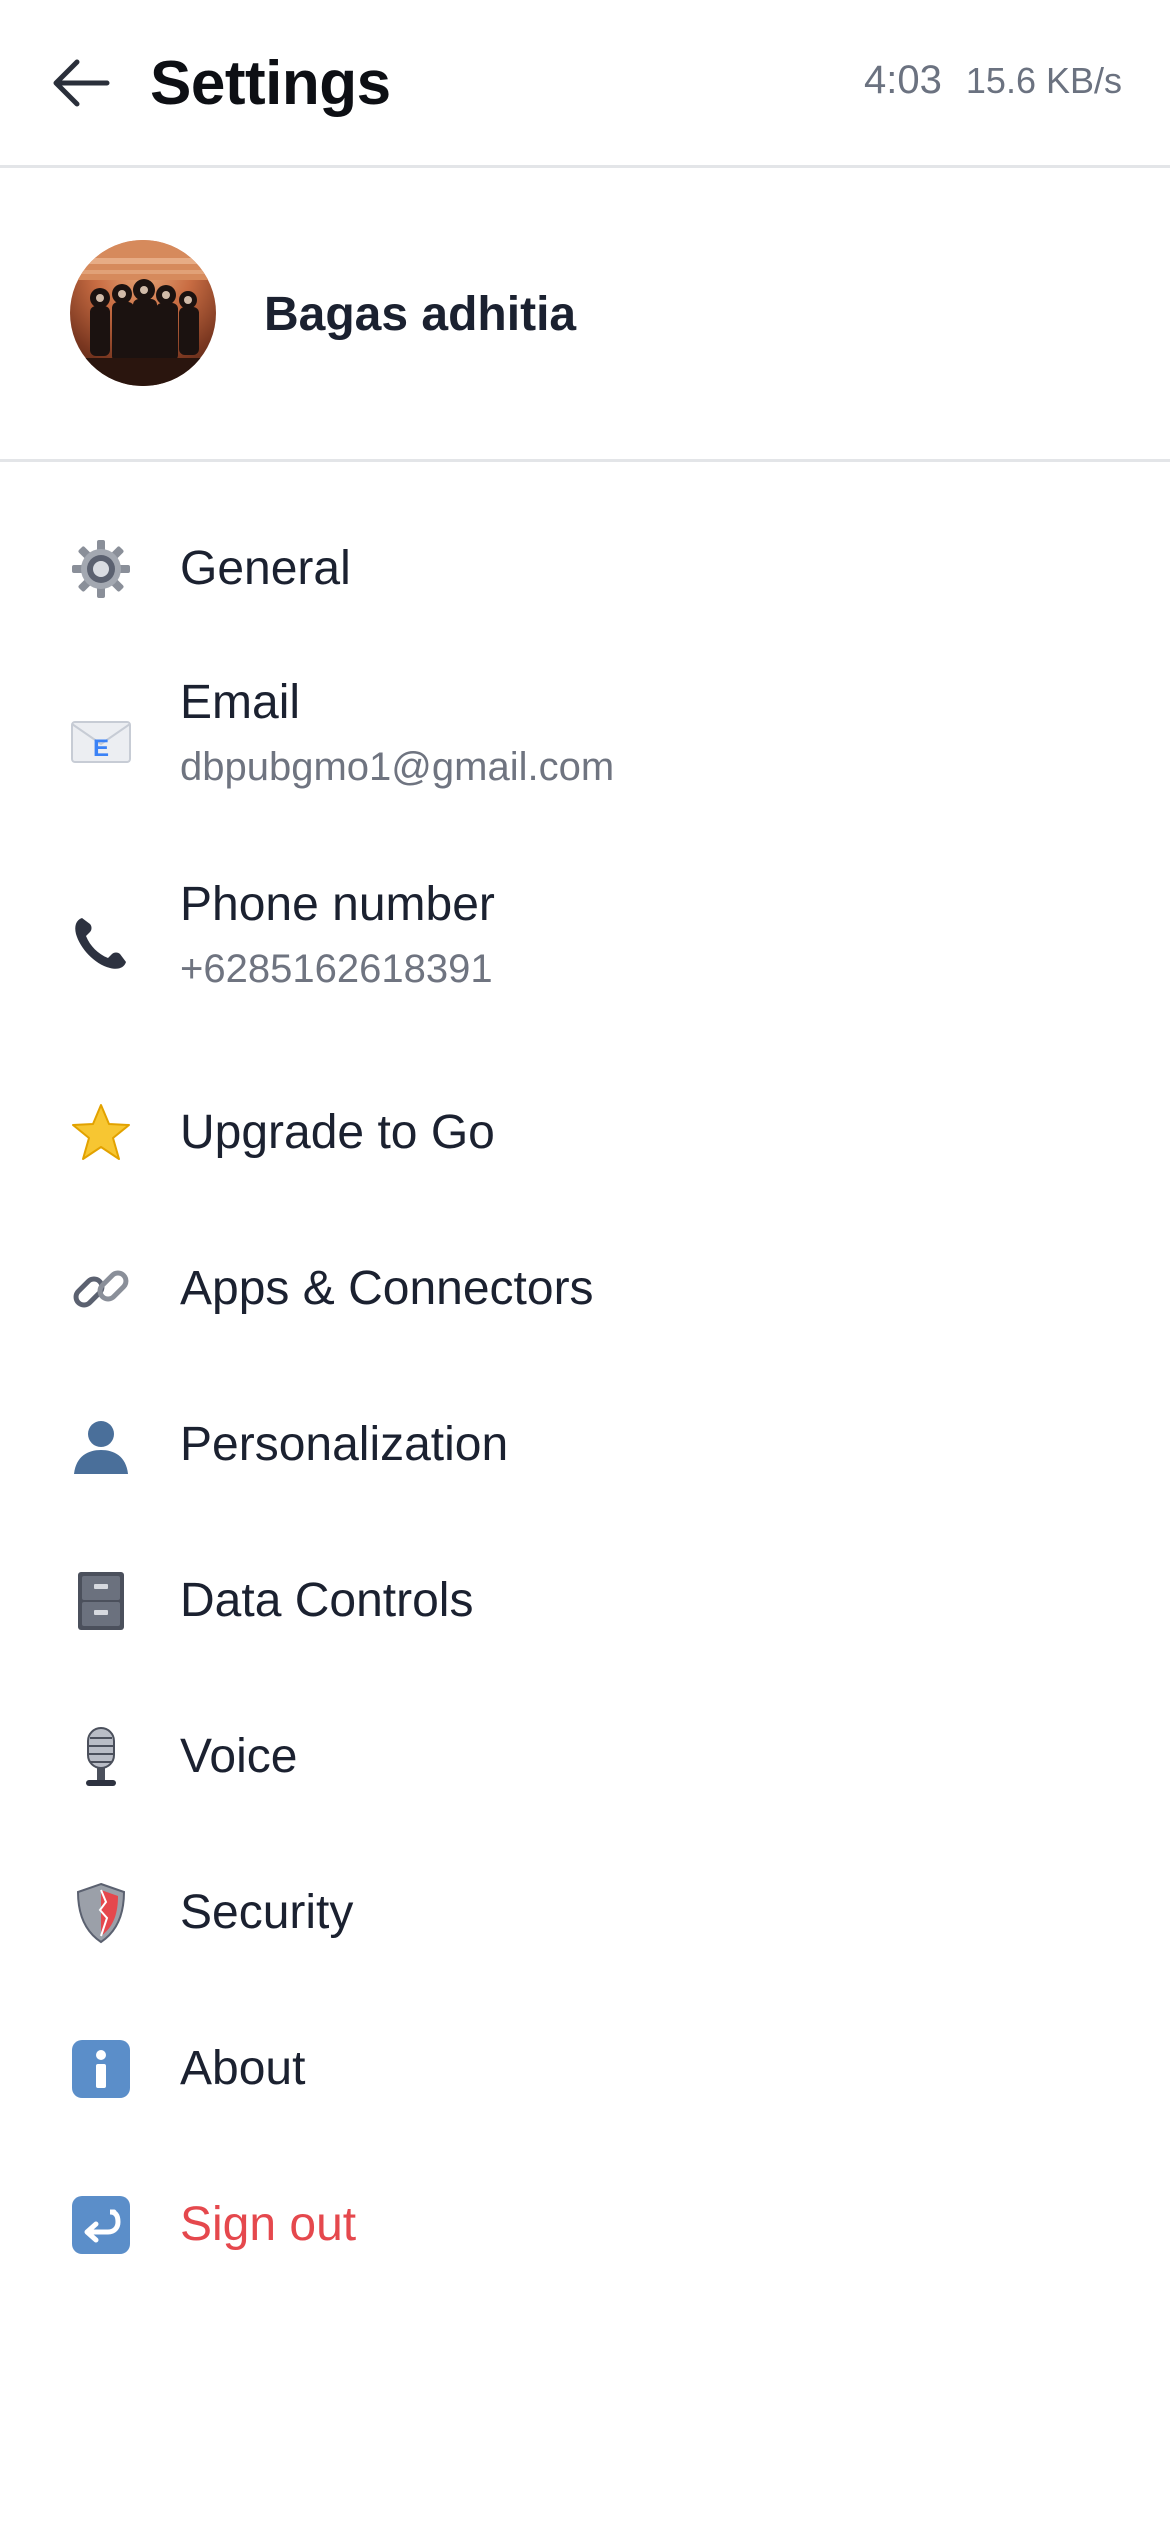  What do you see at coordinates (101, 1289) in the screenshot?
I see `link-icon` at bounding box center [101, 1289].